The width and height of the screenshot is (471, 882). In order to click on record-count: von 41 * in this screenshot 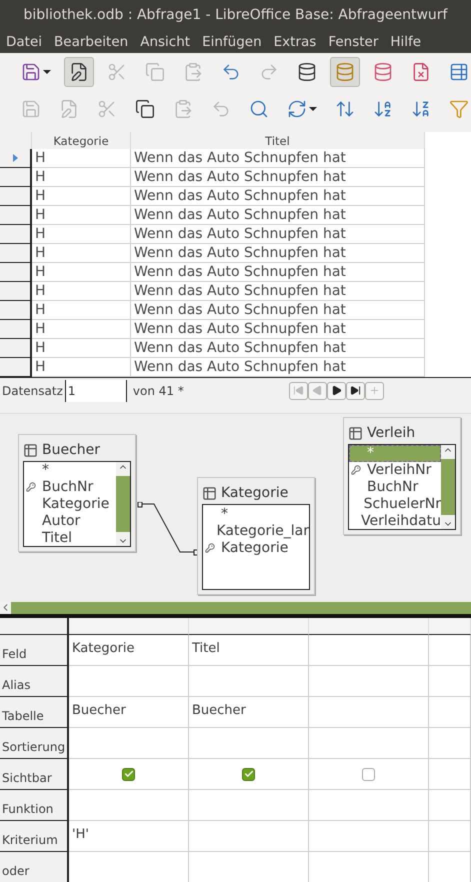, I will do `click(158, 391)`.